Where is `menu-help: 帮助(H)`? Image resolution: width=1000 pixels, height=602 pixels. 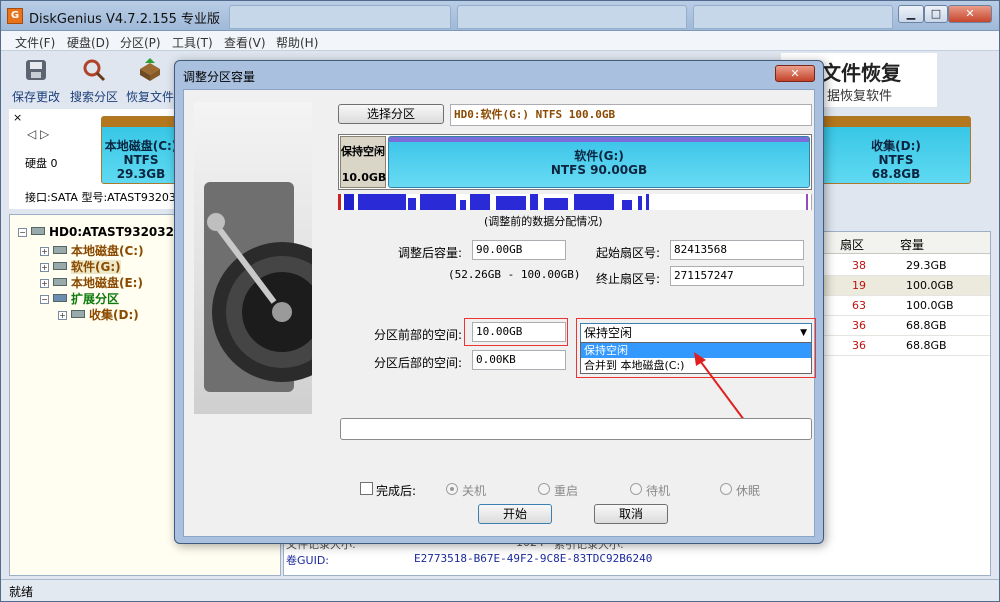
menu-help: 帮助(H) is located at coordinates (297, 42).